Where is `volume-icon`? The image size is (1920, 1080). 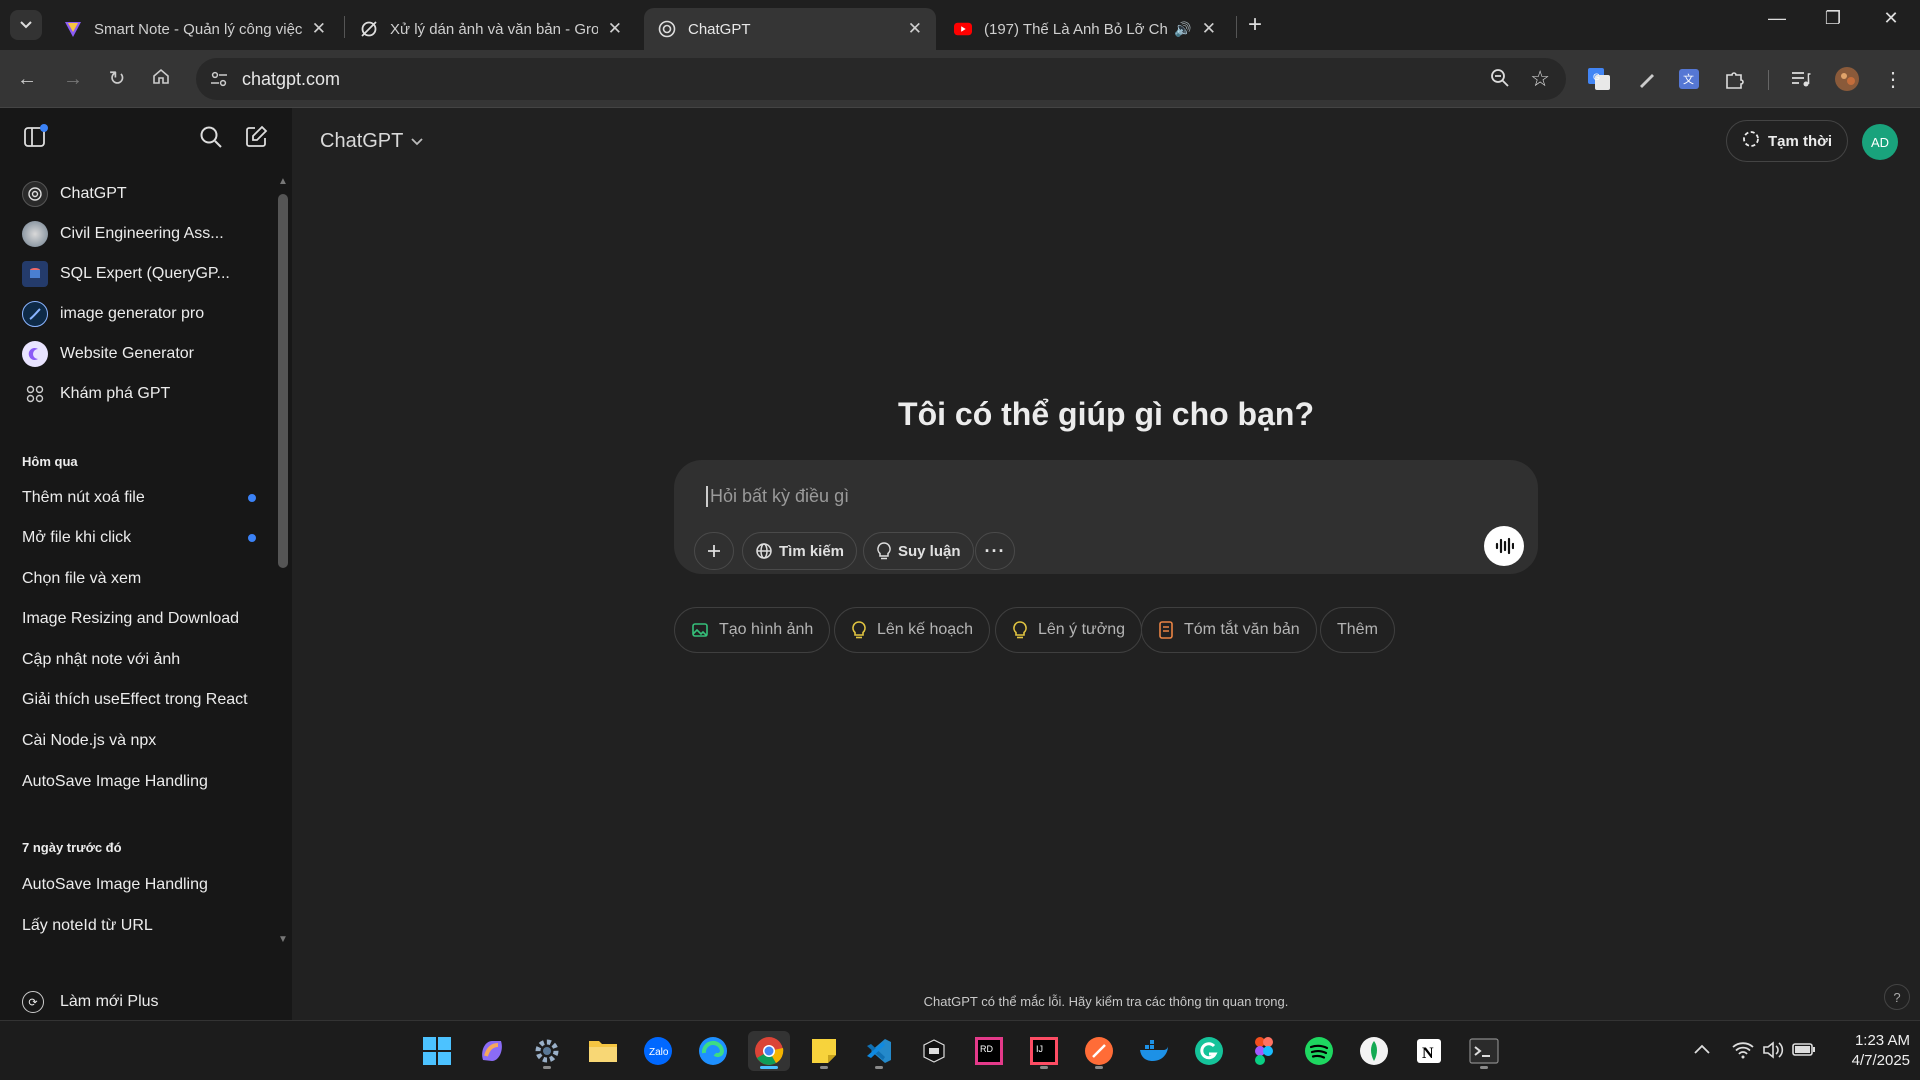 volume-icon is located at coordinates (1773, 1052).